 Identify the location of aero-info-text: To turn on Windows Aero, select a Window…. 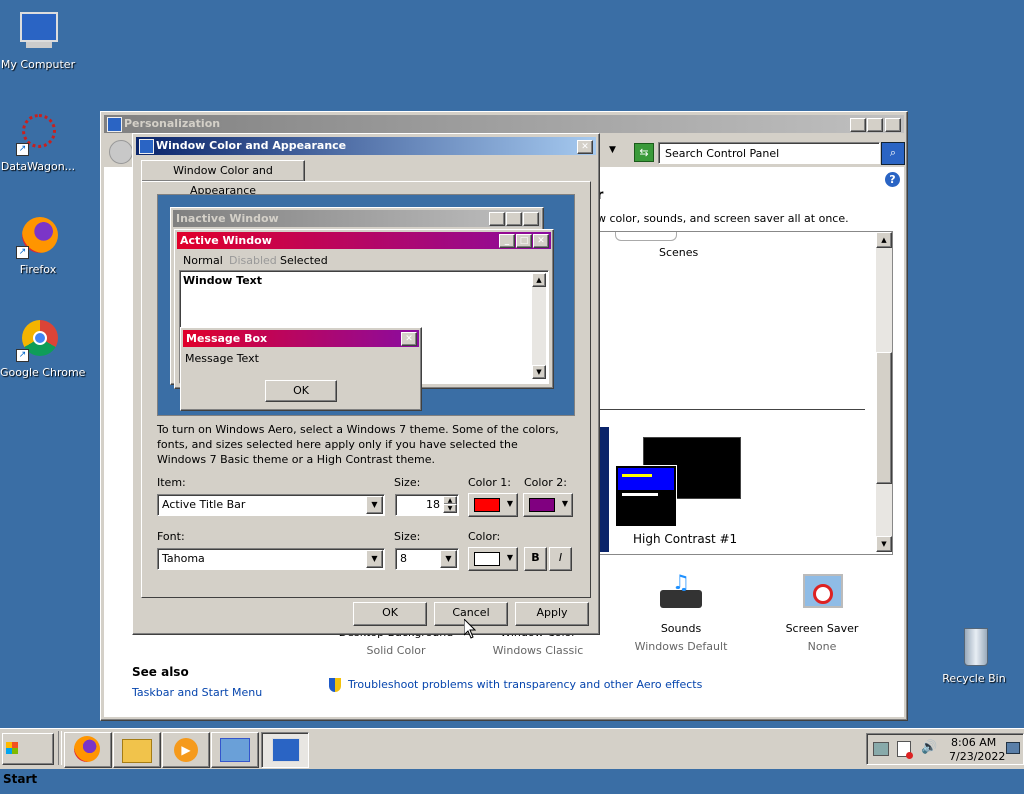
(358, 444).